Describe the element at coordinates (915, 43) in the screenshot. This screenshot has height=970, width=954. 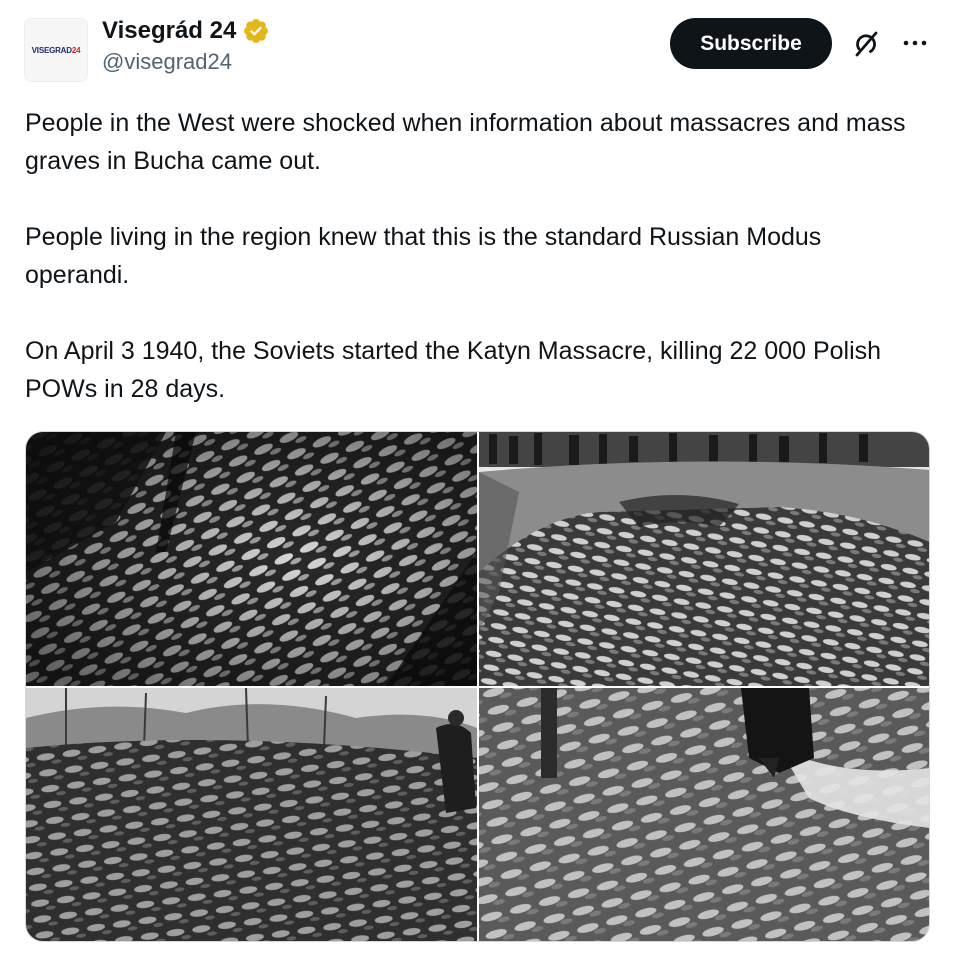
I see `more-icon` at that location.